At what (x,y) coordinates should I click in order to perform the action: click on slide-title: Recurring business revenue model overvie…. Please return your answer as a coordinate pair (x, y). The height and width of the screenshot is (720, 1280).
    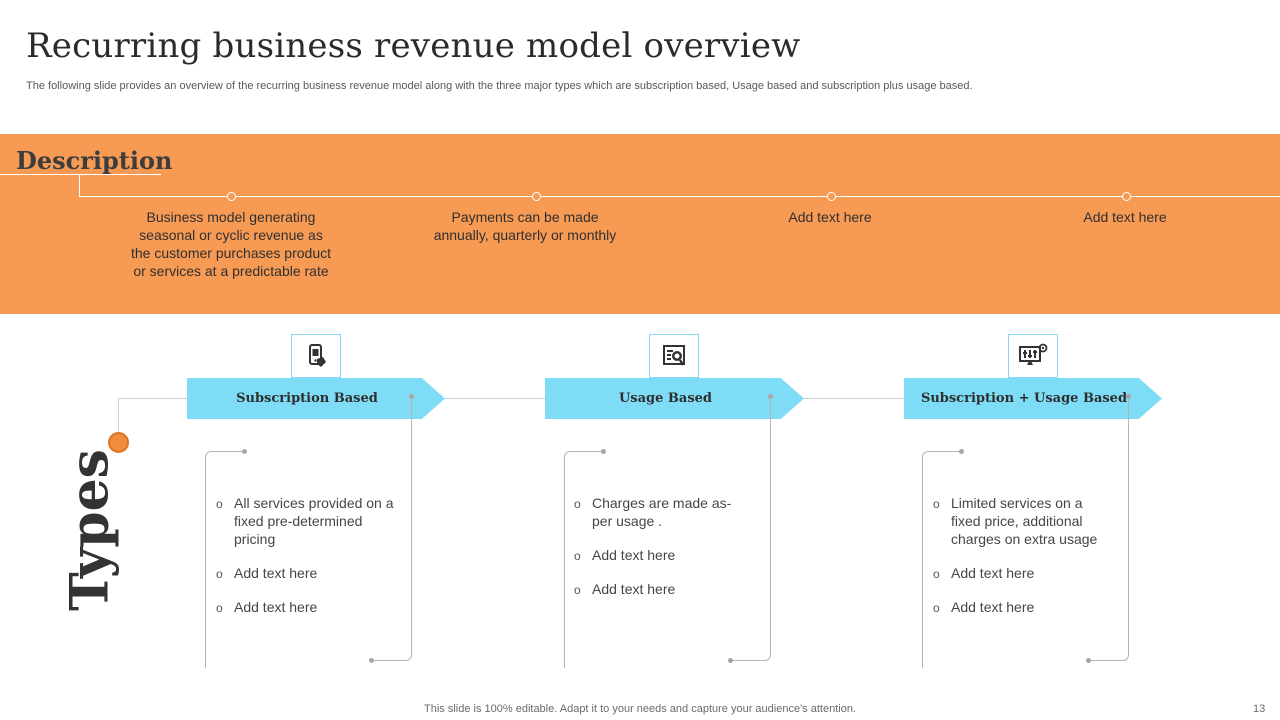
    Looking at the image, I should click on (413, 46).